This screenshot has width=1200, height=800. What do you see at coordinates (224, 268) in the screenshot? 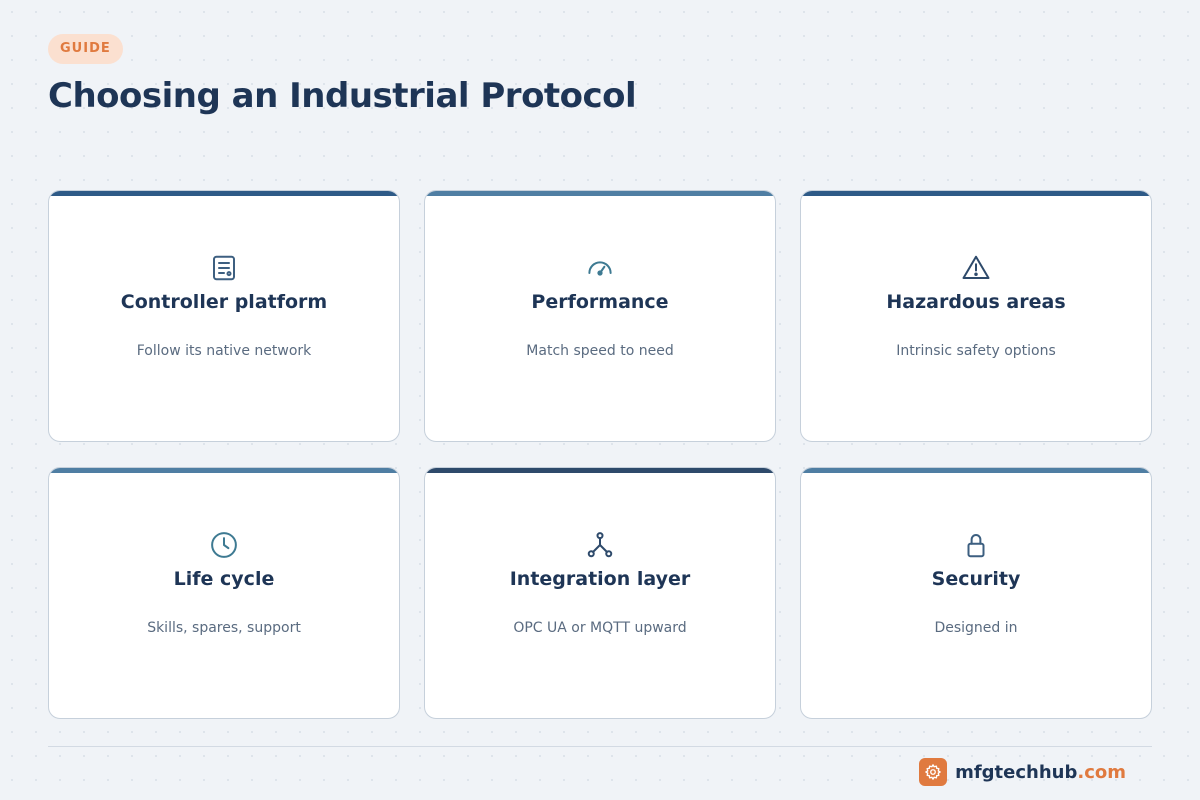
I see `controller-icon` at bounding box center [224, 268].